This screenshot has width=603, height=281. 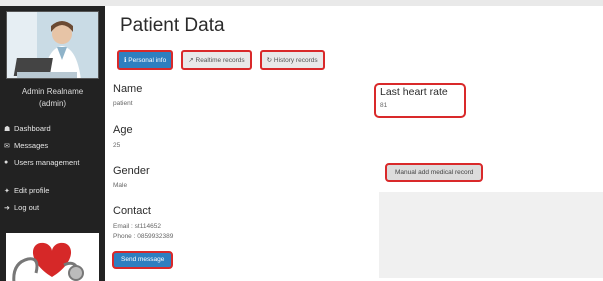 I want to click on sidebar-item-messages: ✉ Messages, so click(x=52, y=145).